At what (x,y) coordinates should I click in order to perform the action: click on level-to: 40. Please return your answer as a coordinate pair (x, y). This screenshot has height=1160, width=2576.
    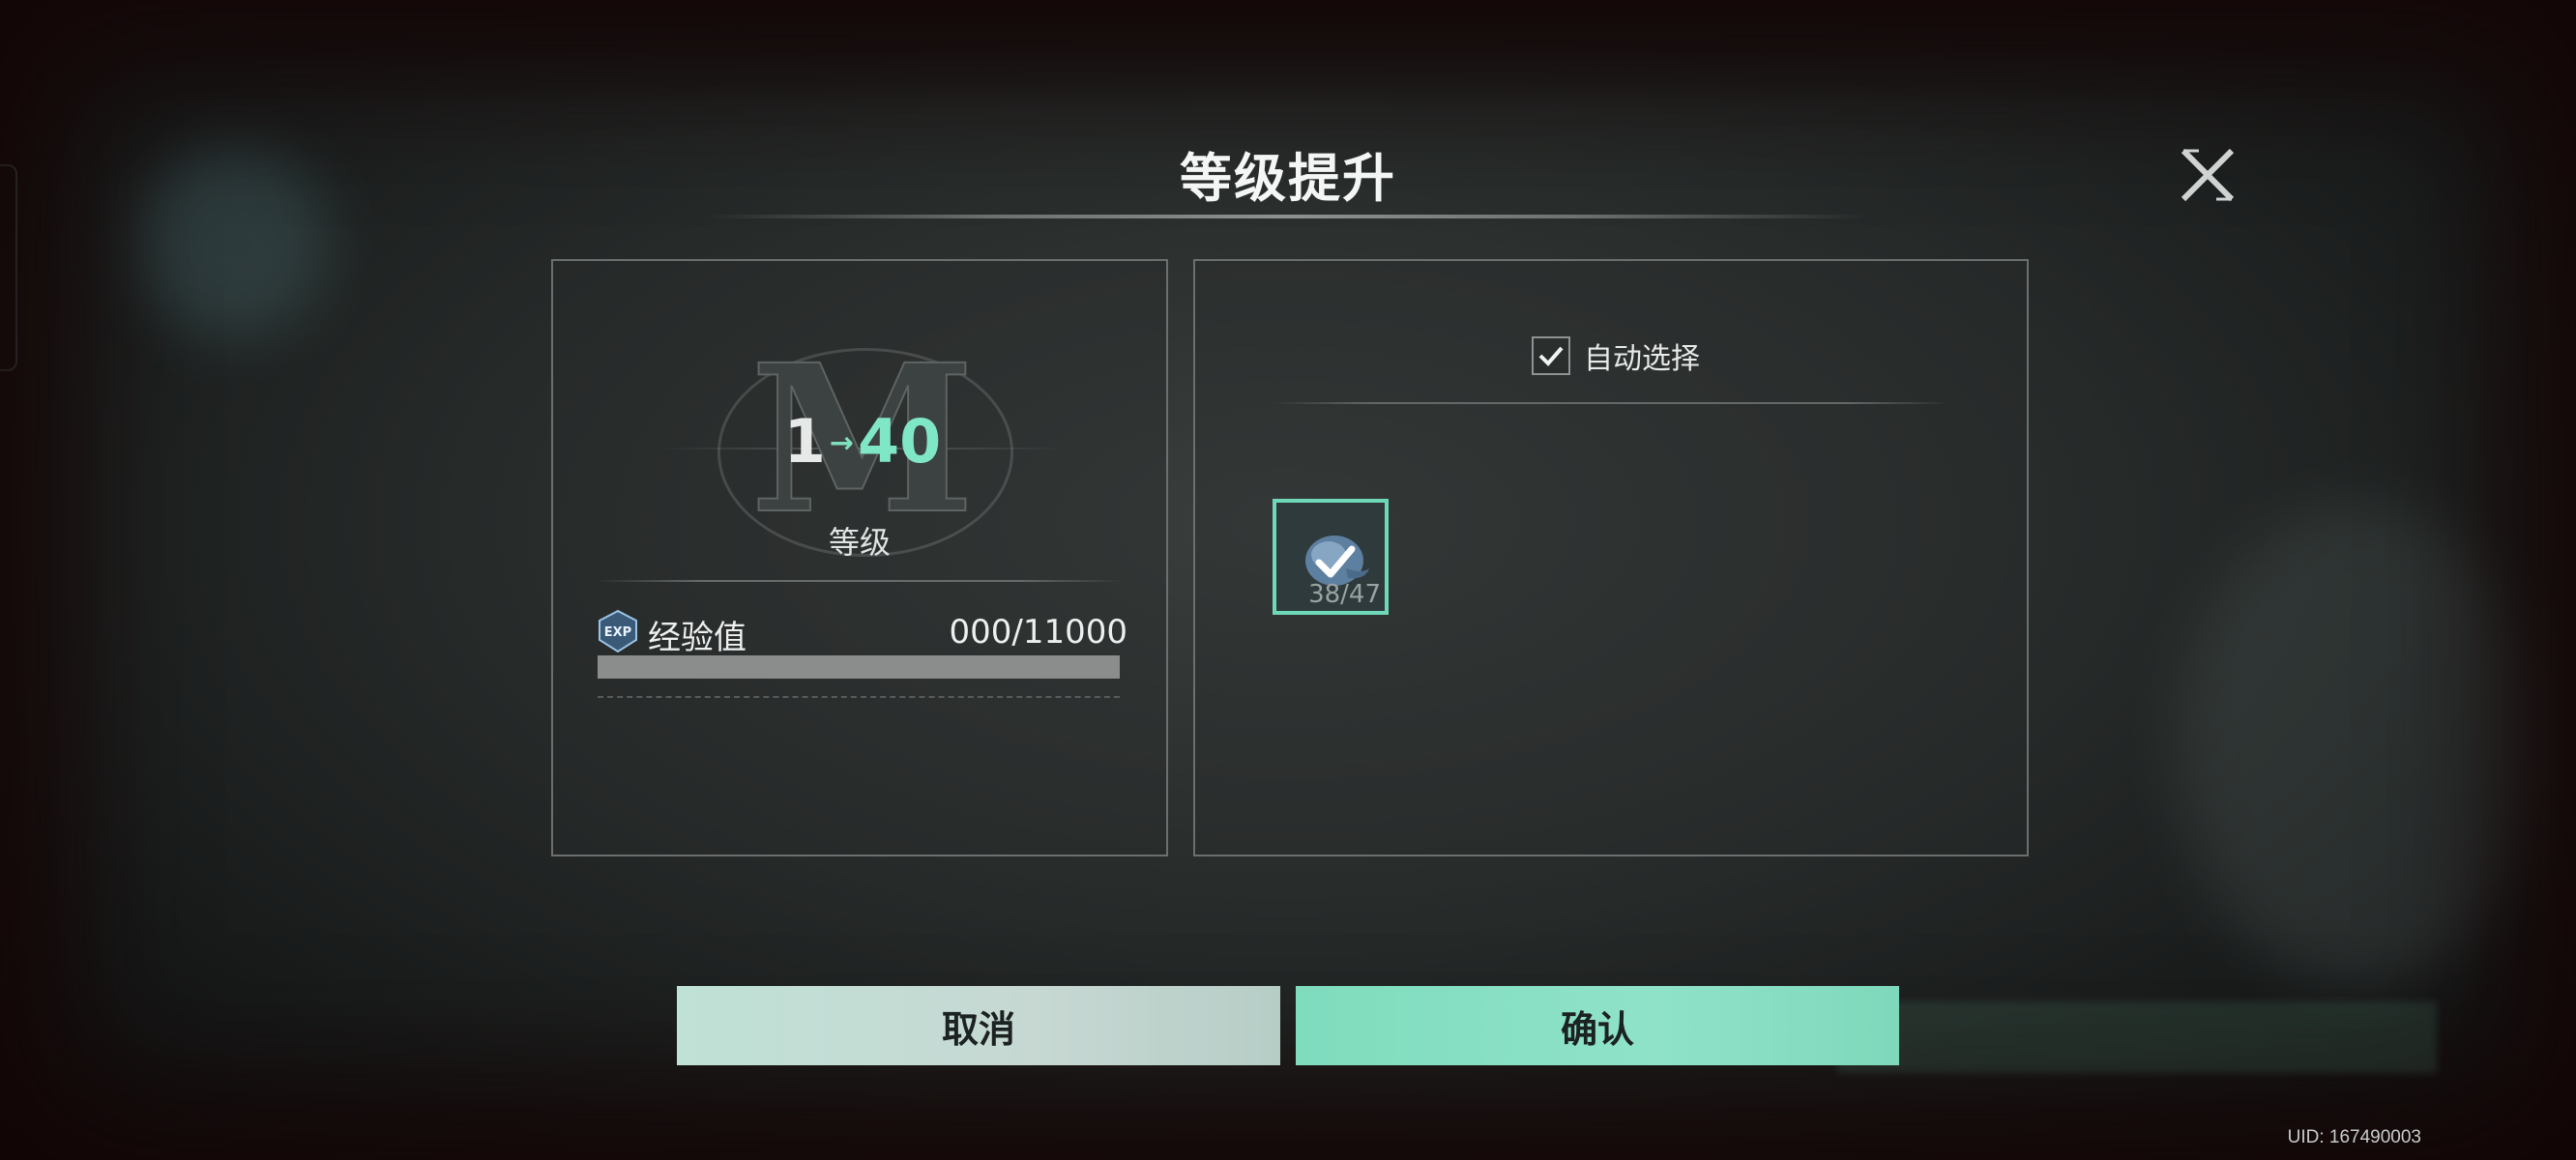
    Looking at the image, I should click on (900, 442).